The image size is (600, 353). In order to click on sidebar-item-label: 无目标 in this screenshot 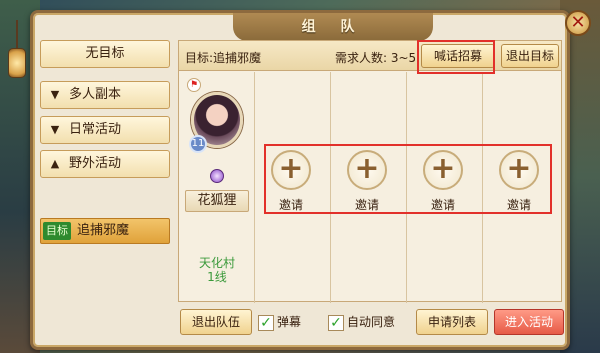, I will do `click(105, 53)`.